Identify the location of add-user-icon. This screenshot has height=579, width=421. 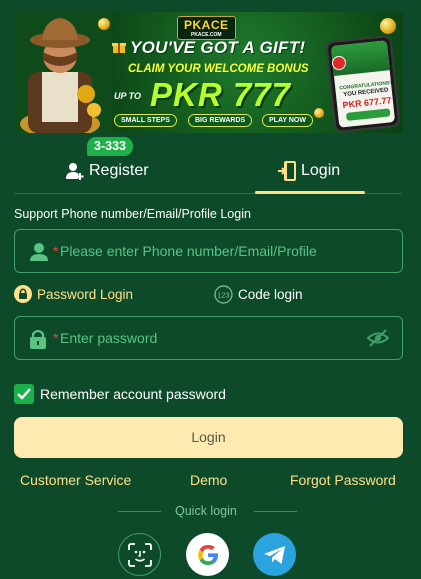
(75, 171).